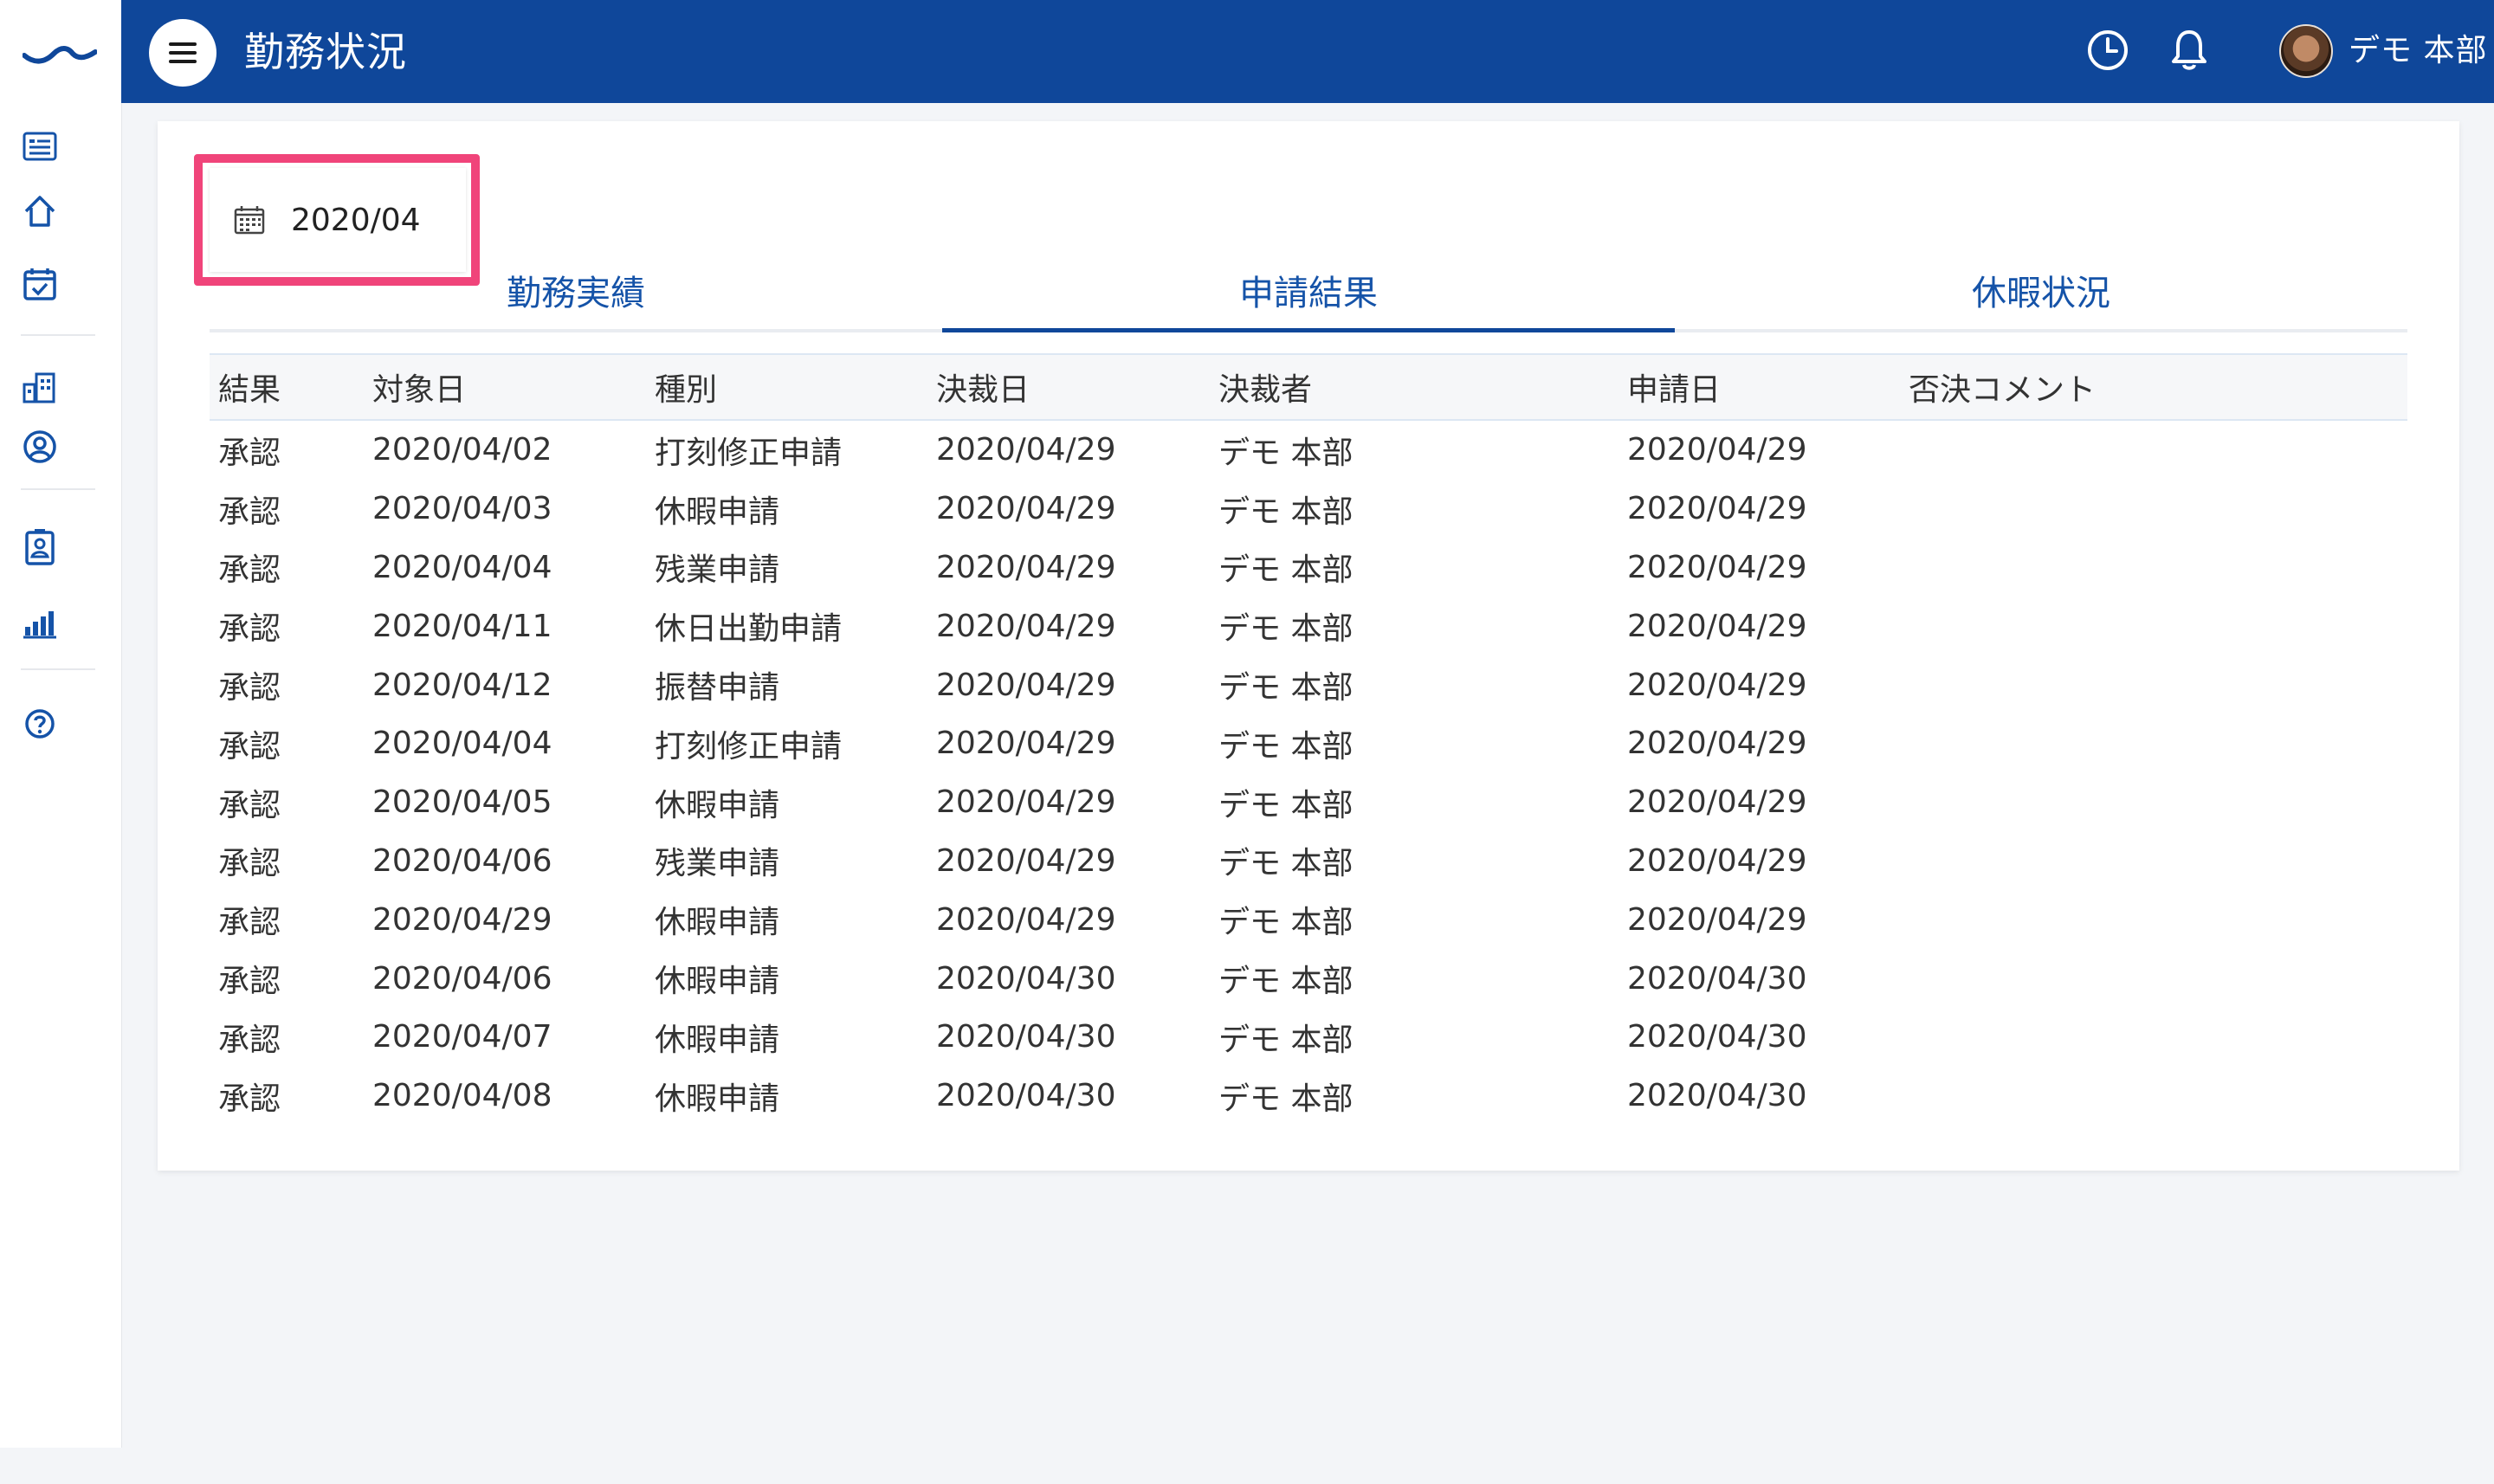  I want to click on sidebar-separator, so click(58, 335).